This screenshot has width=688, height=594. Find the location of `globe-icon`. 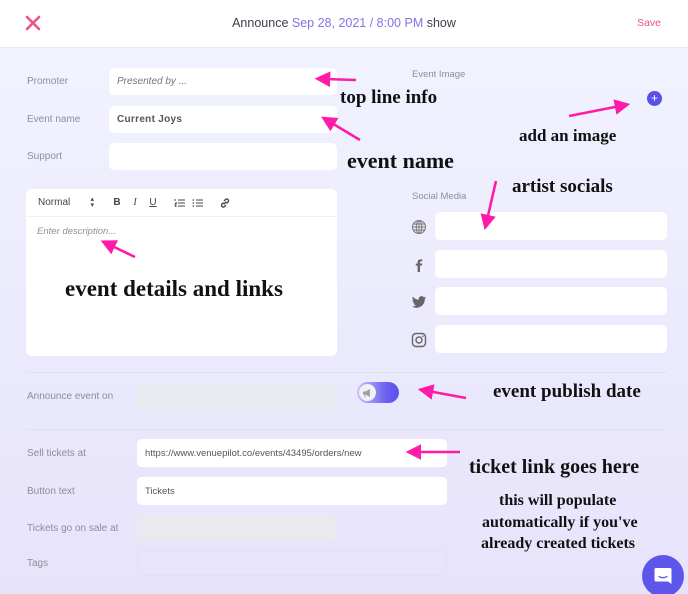

globe-icon is located at coordinates (419, 227).